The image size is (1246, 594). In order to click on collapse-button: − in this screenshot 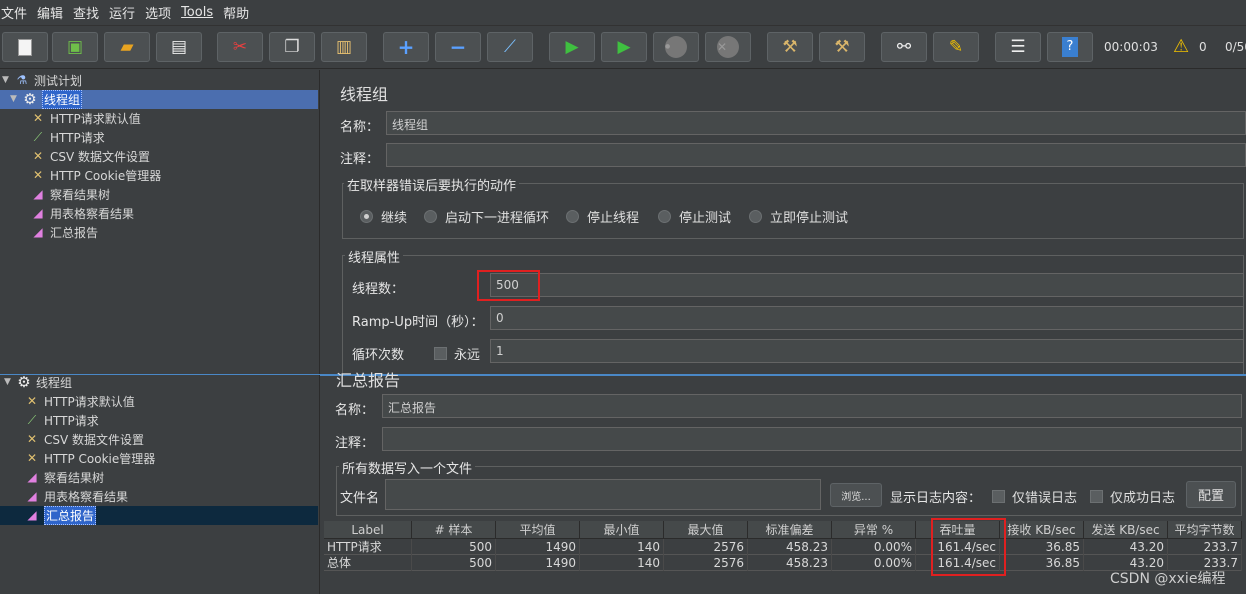, I will do `click(458, 47)`.